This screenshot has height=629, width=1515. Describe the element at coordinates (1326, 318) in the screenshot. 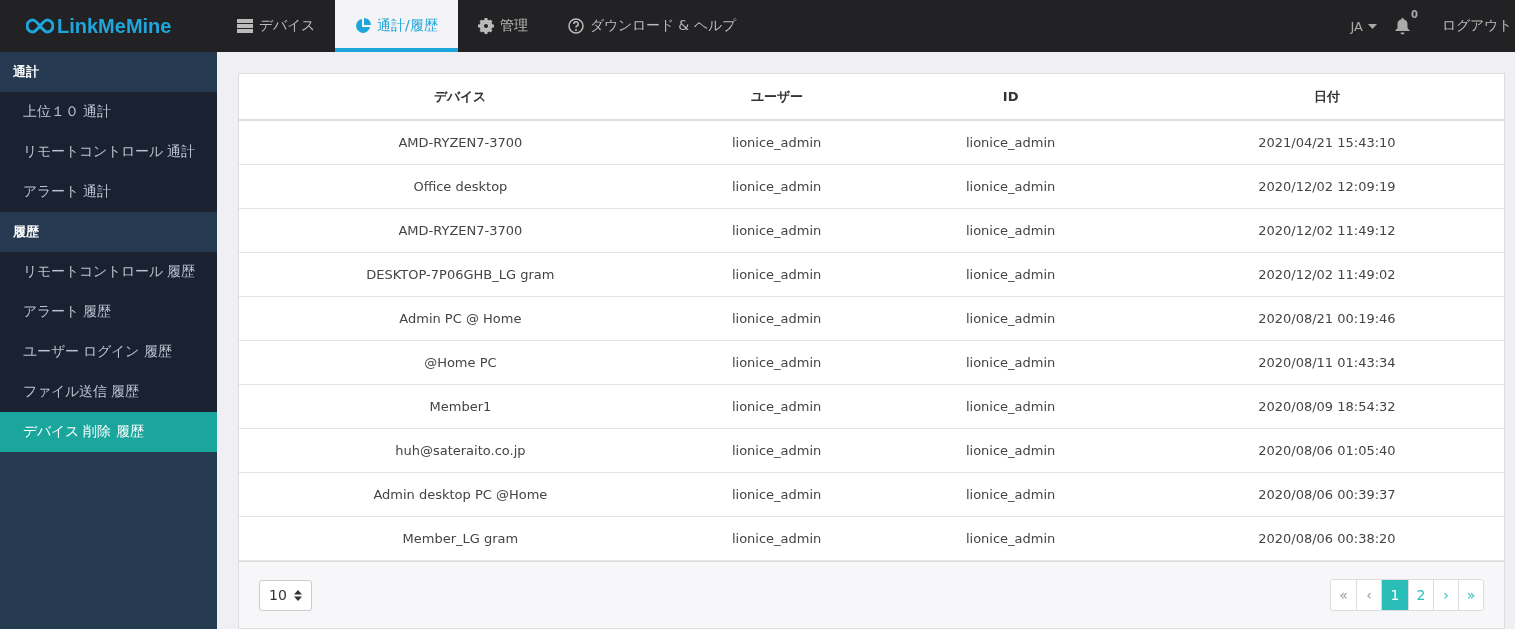

I see `table-cell: 2020/08/21 00:19:46` at that location.